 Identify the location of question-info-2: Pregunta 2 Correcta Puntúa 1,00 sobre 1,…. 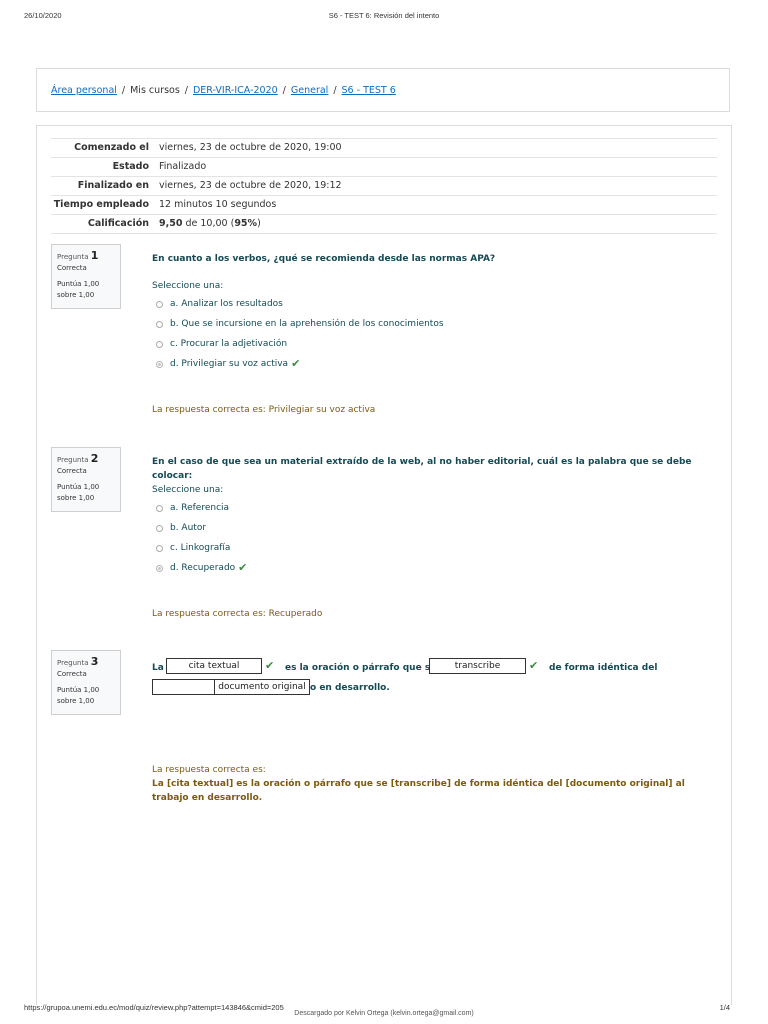
(86, 479).